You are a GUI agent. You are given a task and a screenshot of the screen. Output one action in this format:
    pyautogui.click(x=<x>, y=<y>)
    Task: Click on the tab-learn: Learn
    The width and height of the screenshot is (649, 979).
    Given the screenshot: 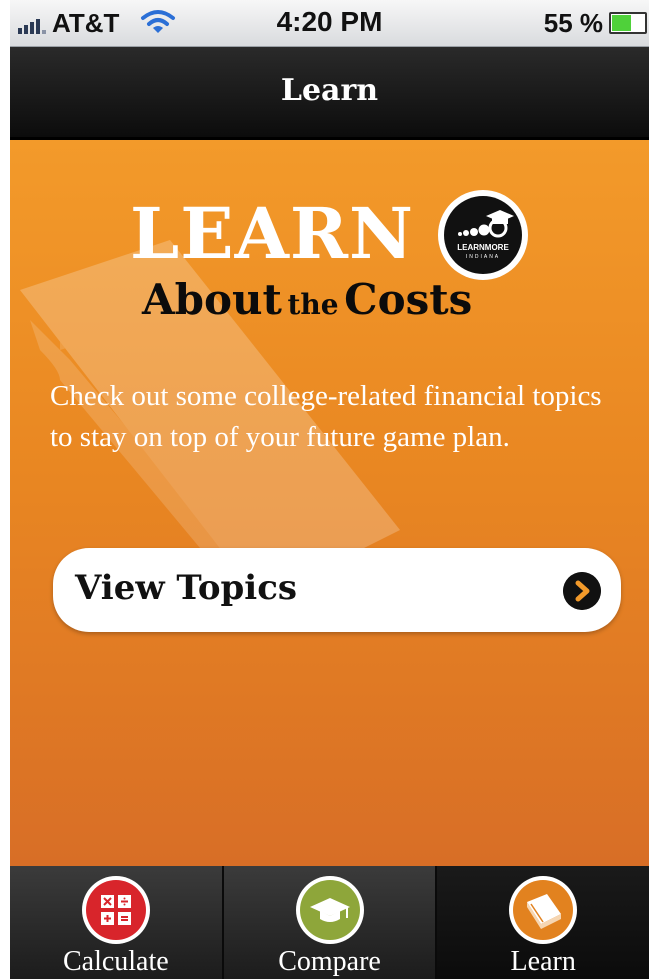 What is the action you would take?
    pyautogui.click(x=543, y=922)
    